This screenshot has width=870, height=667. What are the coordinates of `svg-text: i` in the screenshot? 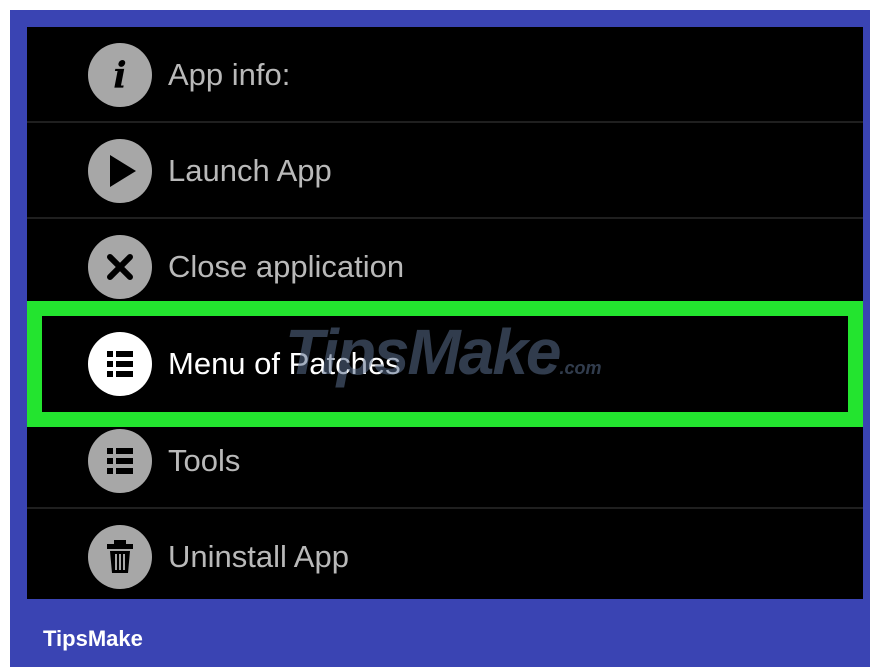 It's located at (120, 76).